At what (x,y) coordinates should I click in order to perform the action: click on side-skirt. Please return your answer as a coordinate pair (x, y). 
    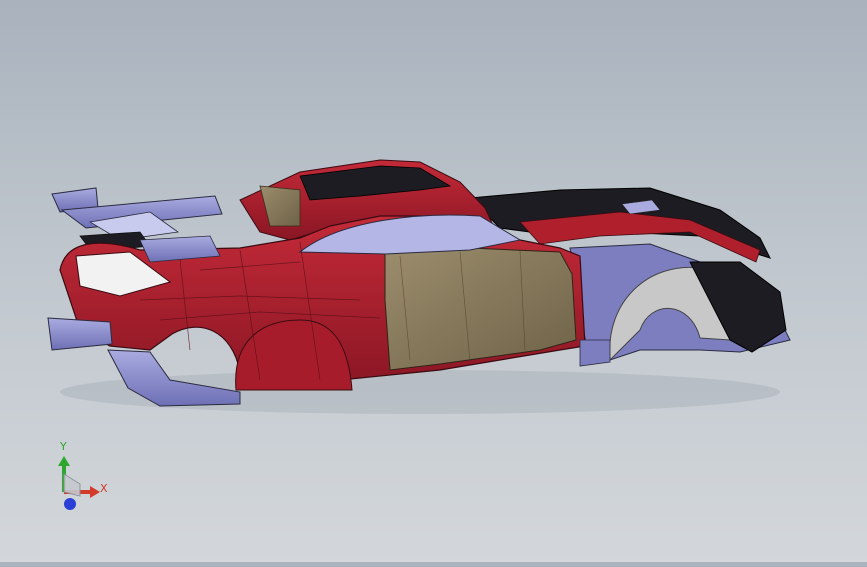
    Looking at the image, I should click on (595, 353).